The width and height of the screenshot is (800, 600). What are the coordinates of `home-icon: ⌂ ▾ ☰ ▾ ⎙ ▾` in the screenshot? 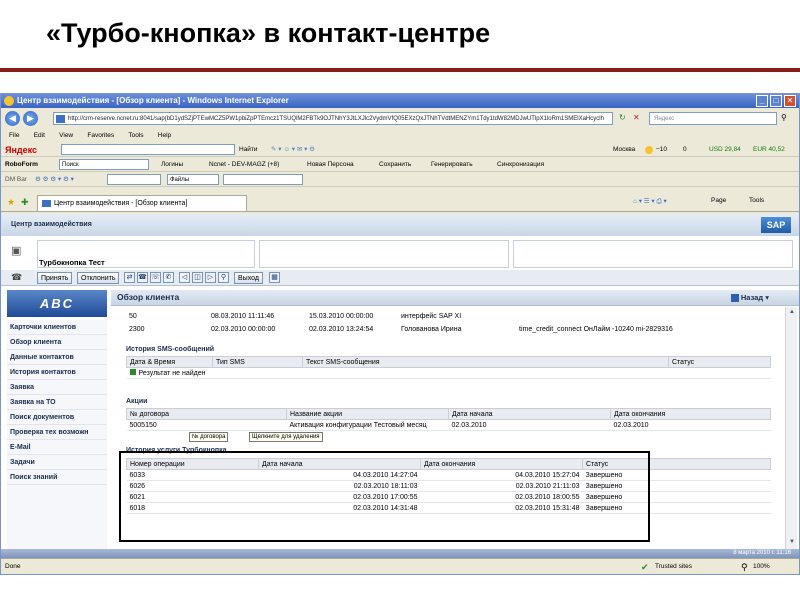 It's located at (650, 201).